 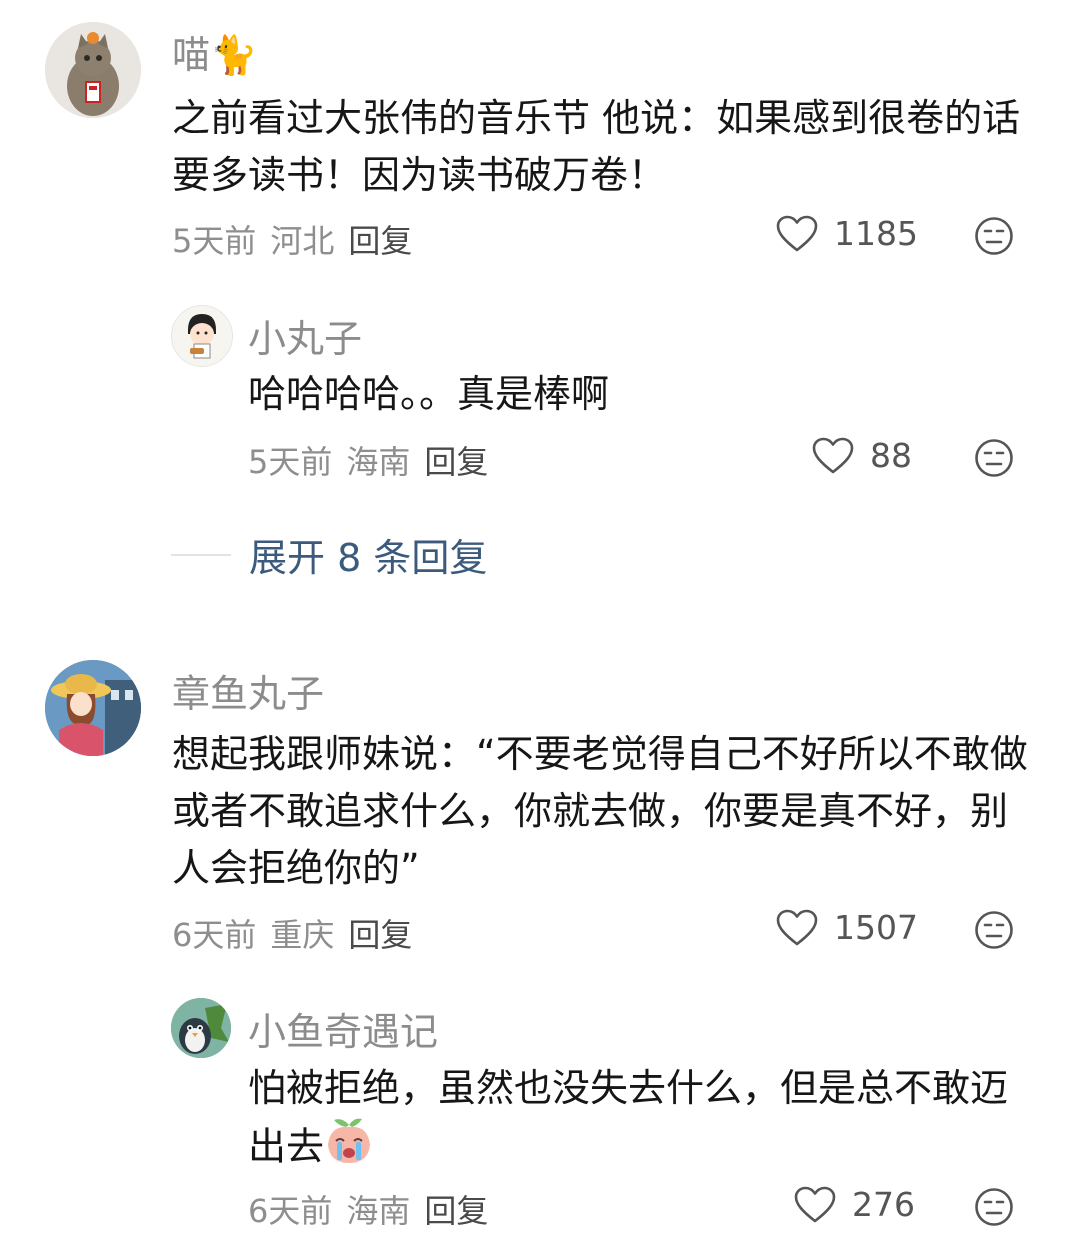 I want to click on divider, so click(x=201, y=554).